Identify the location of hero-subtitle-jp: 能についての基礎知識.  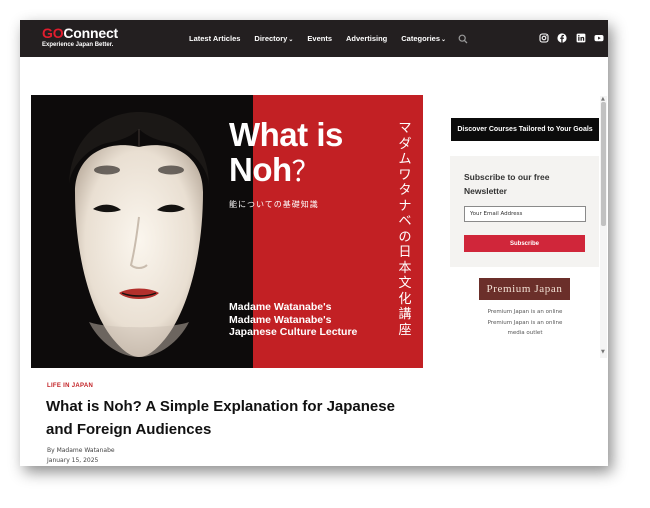
(274, 204).